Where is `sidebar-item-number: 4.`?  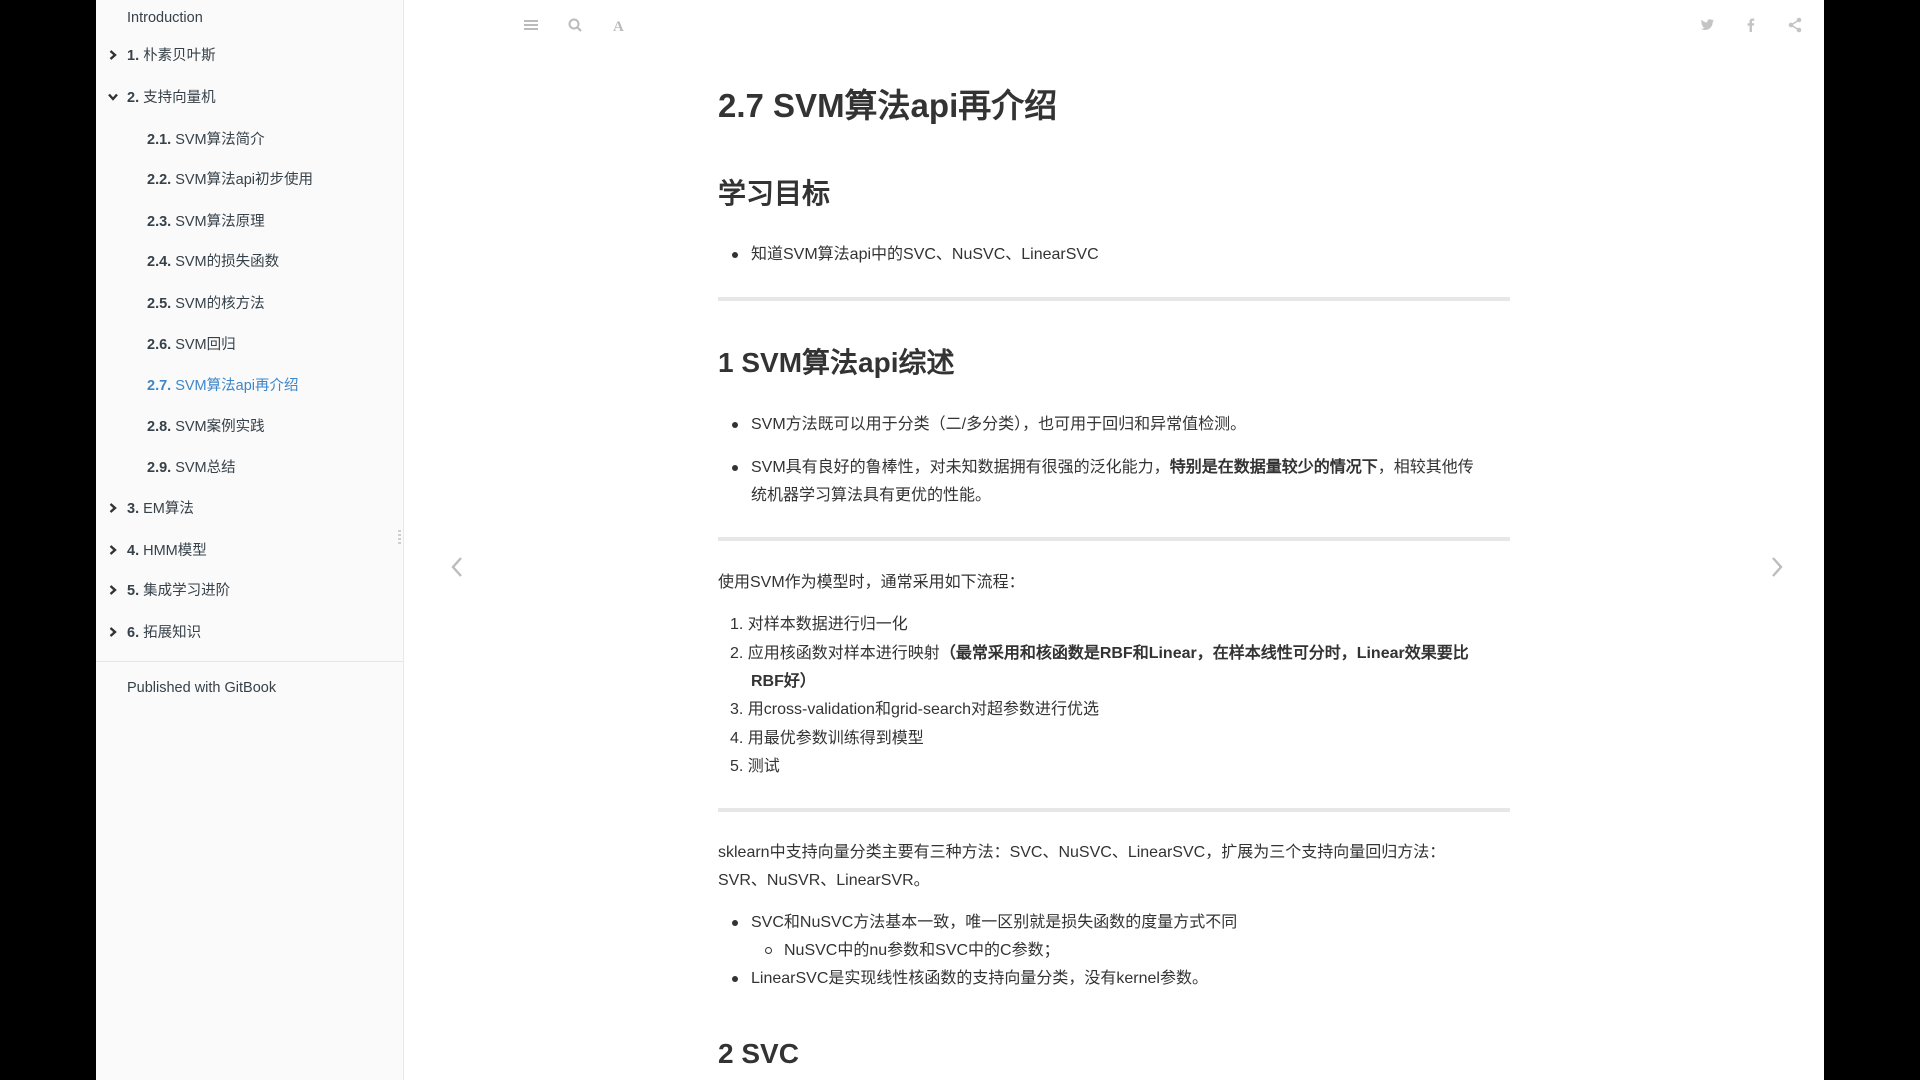
sidebar-item-number: 4. is located at coordinates (133, 551).